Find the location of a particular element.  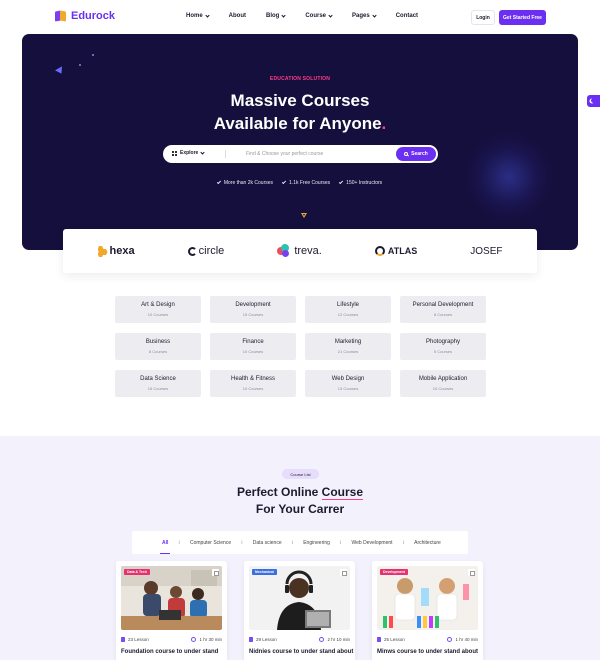

category-count: 21 Courses is located at coordinates (348, 351).